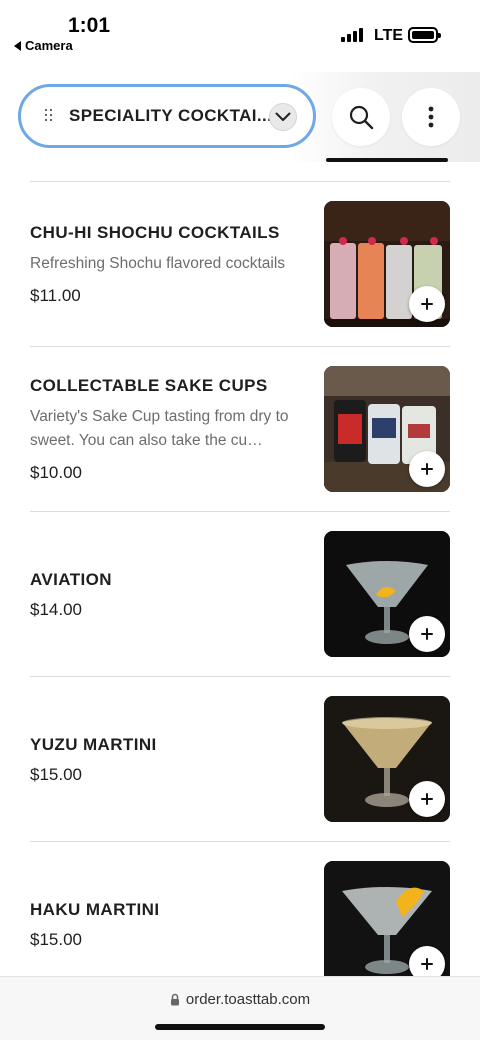  What do you see at coordinates (352, 35) in the screenshot?
I see `signal-icon` at bounding box center [352, 35].